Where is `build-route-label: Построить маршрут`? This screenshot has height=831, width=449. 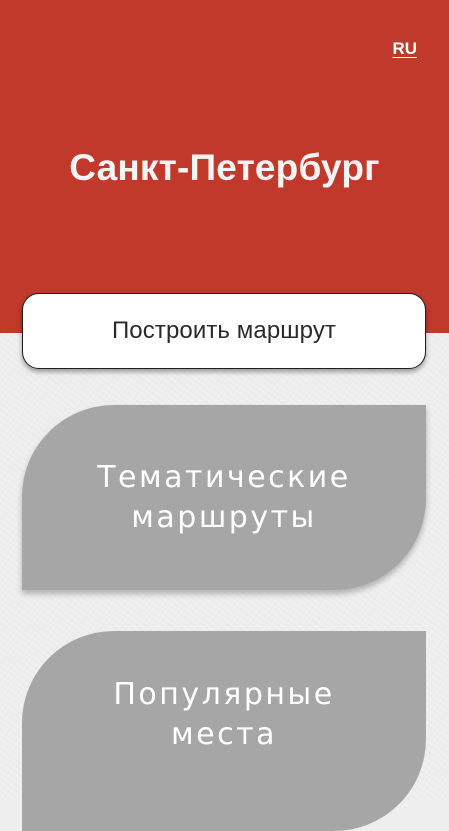
build-route-label: Построить маршрут is located at coordinates (224, 330).